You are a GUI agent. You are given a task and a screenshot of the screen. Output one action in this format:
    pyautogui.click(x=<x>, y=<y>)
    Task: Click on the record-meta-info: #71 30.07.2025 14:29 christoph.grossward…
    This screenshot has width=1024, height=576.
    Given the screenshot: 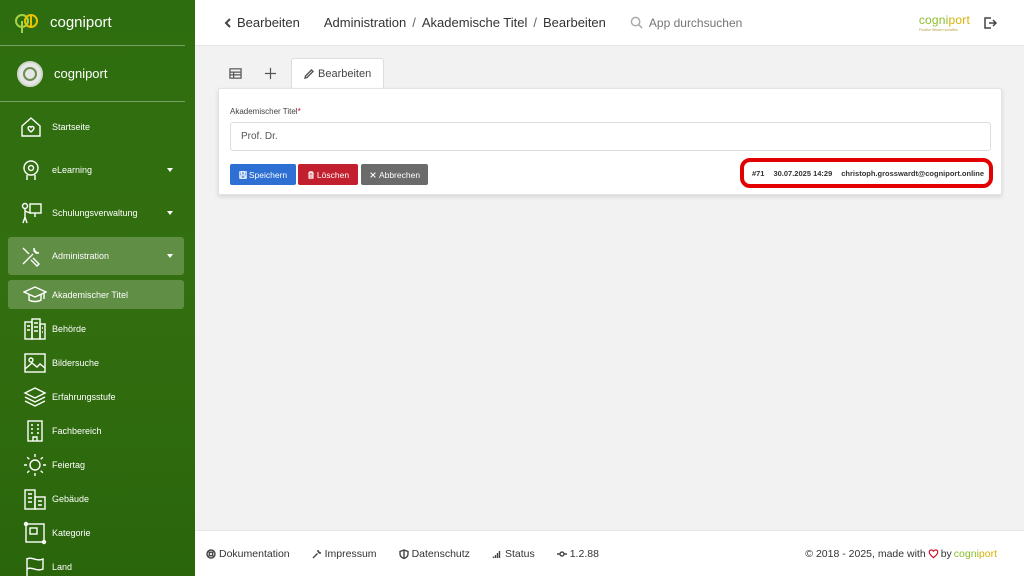 What is the action you would take?
    pyautogui.click(x=866, y=173)
    